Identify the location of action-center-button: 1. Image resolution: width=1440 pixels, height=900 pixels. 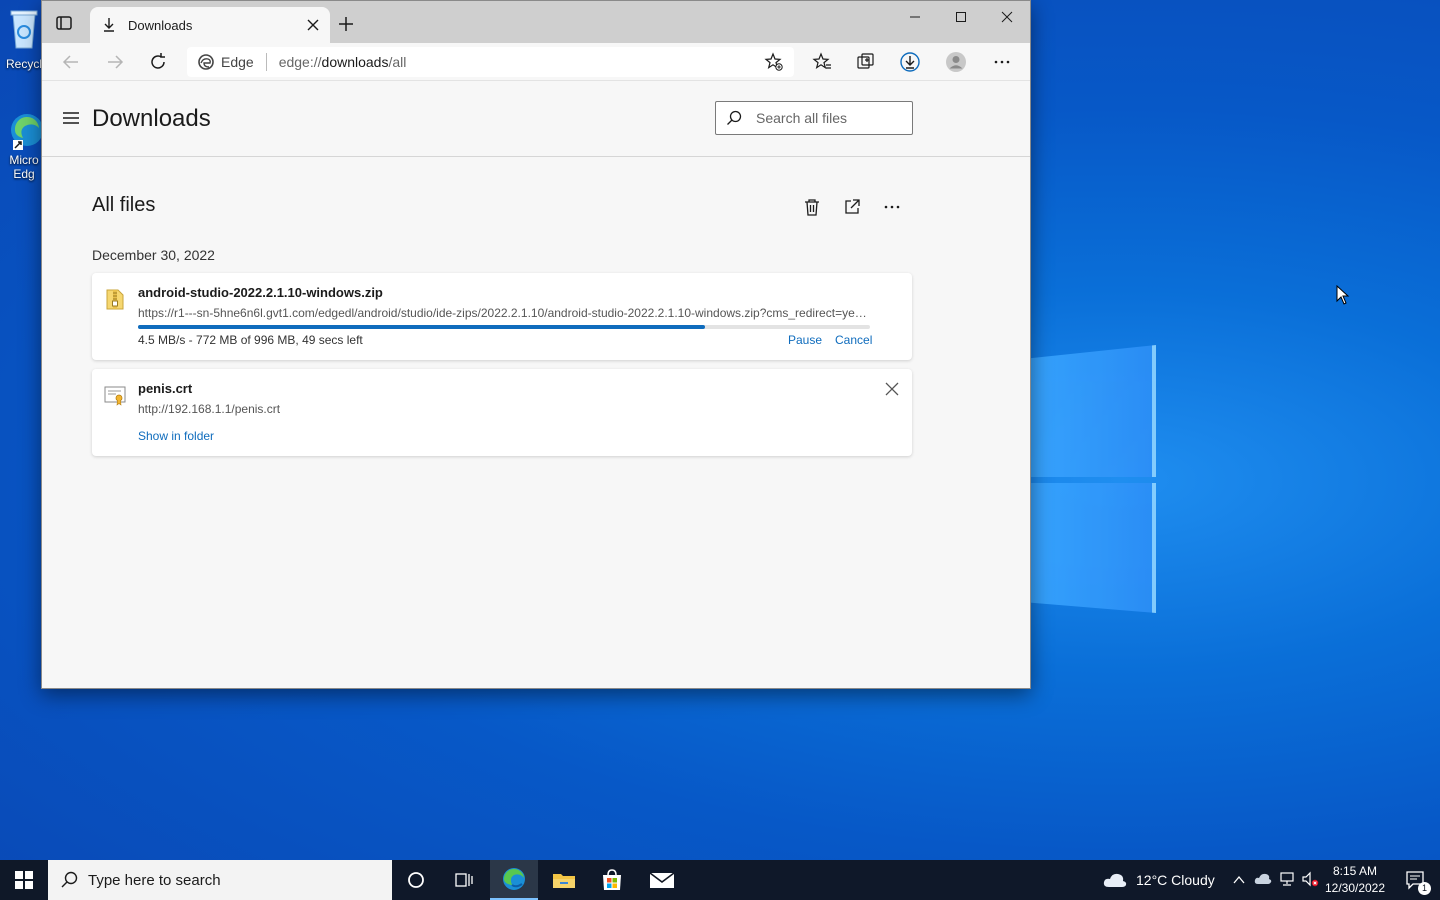
(1416, 880).